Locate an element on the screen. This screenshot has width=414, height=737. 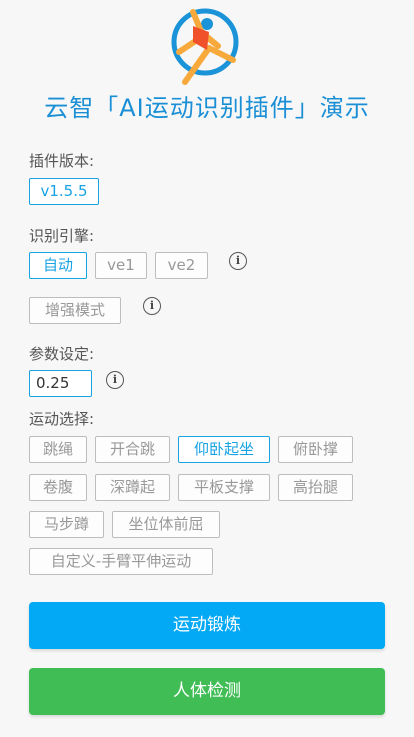
sport-option-sit-ups: 仰卧起坐 is located at coordinates (224, 449).